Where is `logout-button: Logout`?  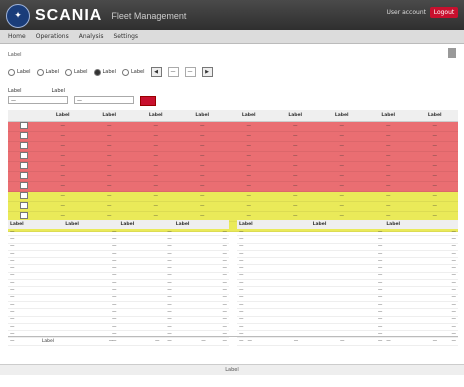 logout-button: Logout is located at coordinates (444, 12).